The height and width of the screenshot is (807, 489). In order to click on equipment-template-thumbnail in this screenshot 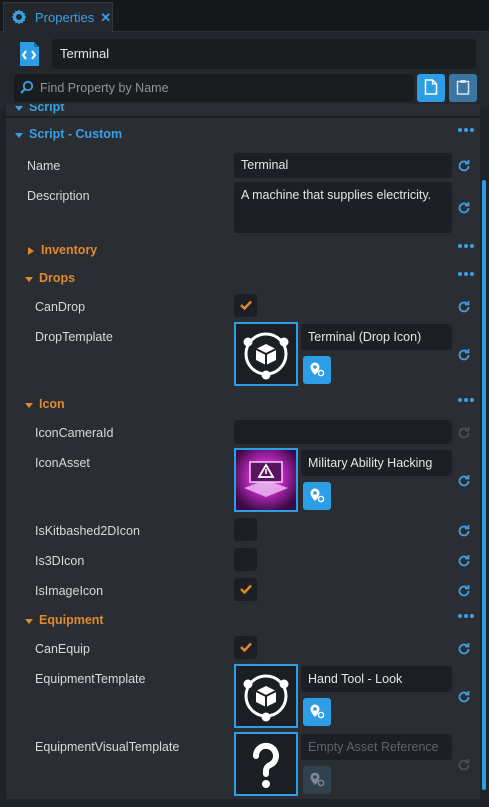, I will do `click(266, 696)`.